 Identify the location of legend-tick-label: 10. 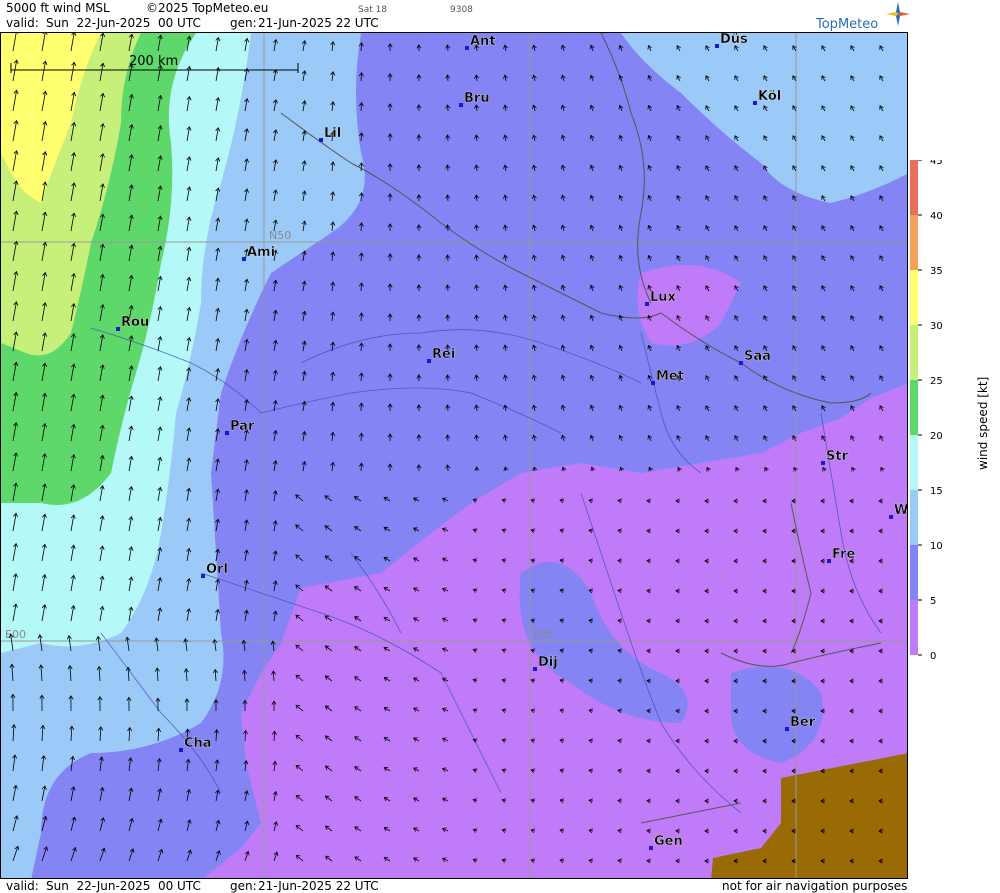
(936, 546).